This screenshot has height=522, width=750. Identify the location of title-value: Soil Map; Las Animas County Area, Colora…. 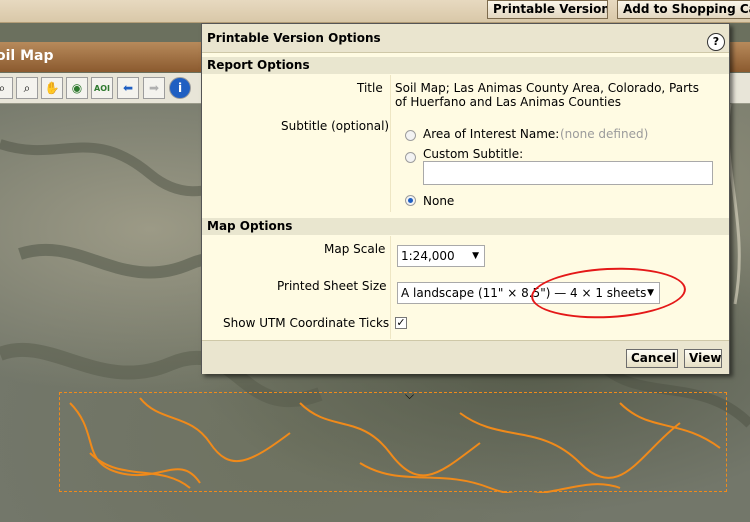
(547, 95).